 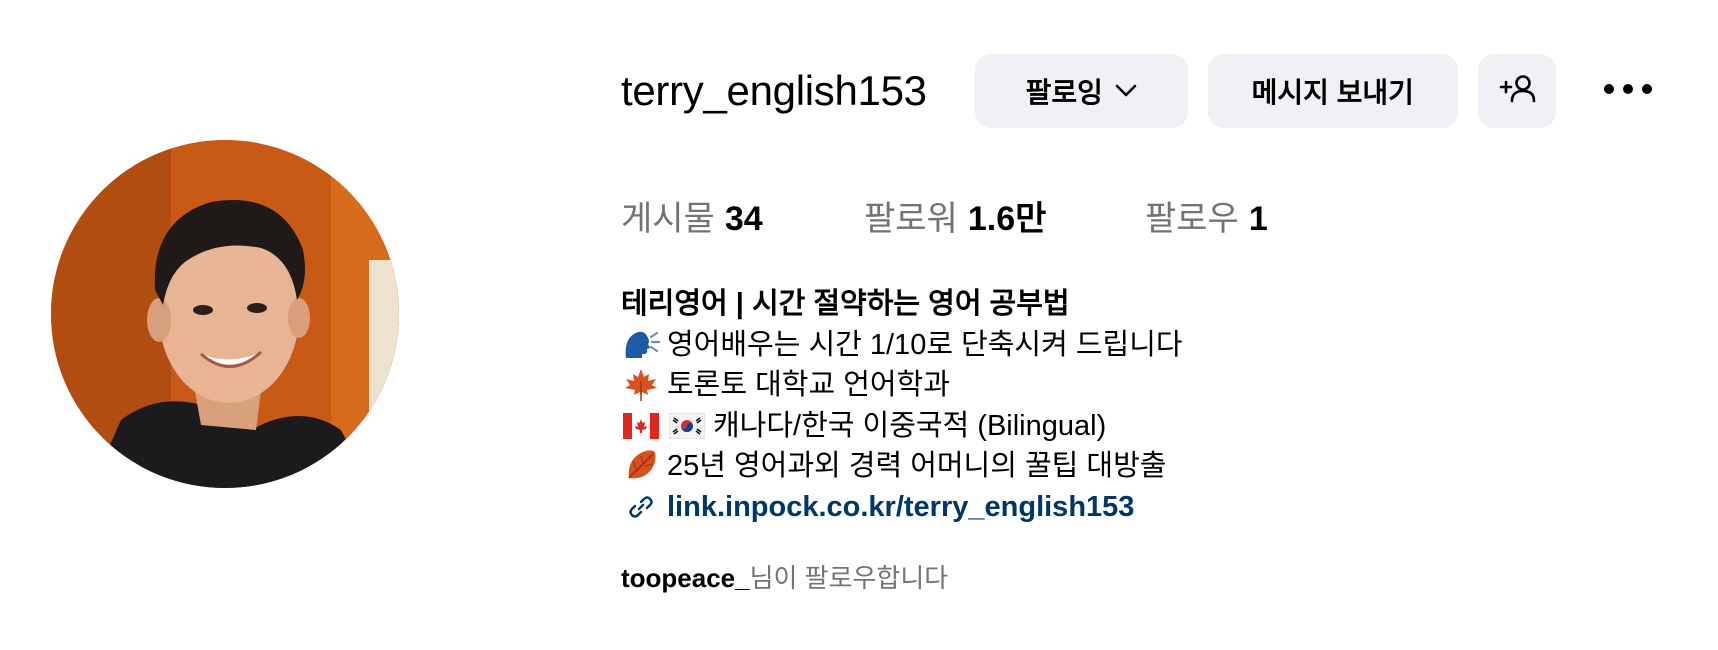 I want to click on bio-line: 토론토 대학교 언어학과, so click(x=1121, y=385).